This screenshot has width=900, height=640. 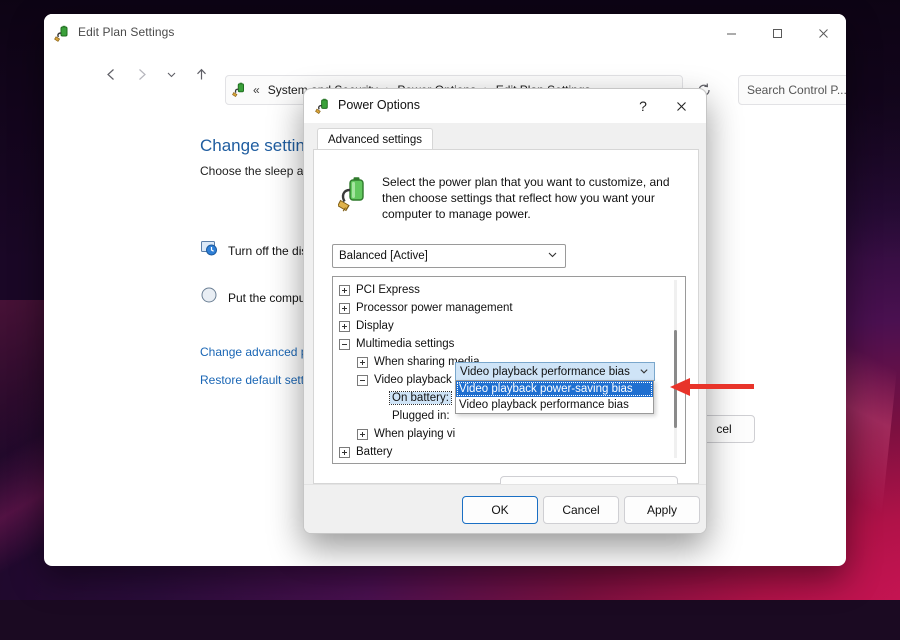 I want to click on tree-item-label: Display, so click(x=375, y=326).